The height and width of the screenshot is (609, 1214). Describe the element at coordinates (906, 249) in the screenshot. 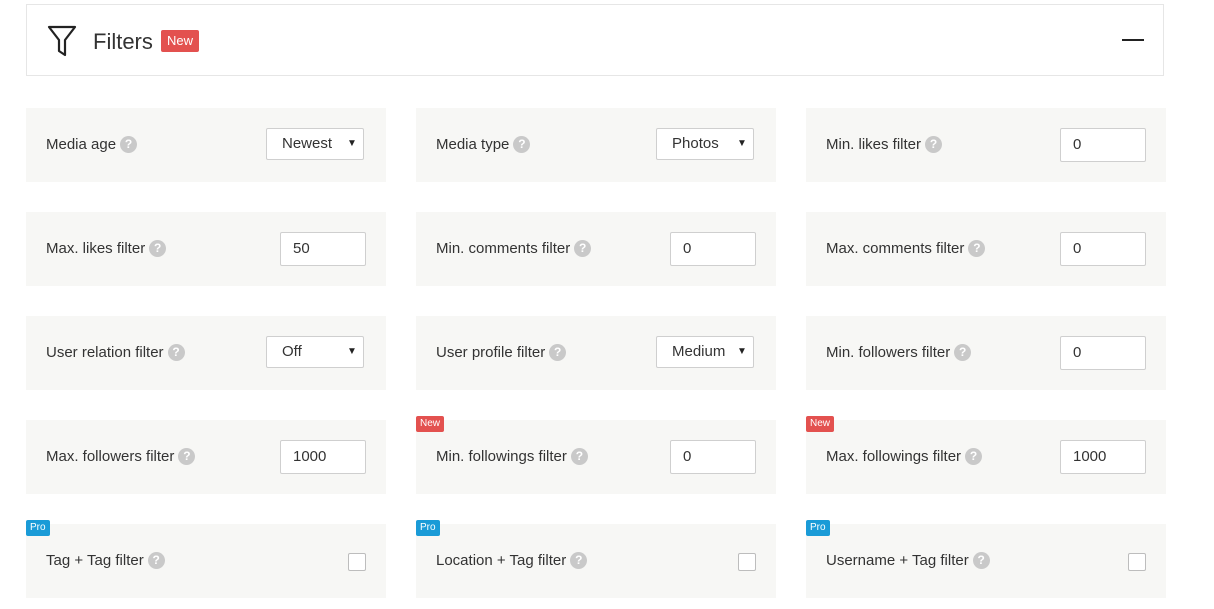

I see `max-comments-label: Max. comments filter?` at that location.